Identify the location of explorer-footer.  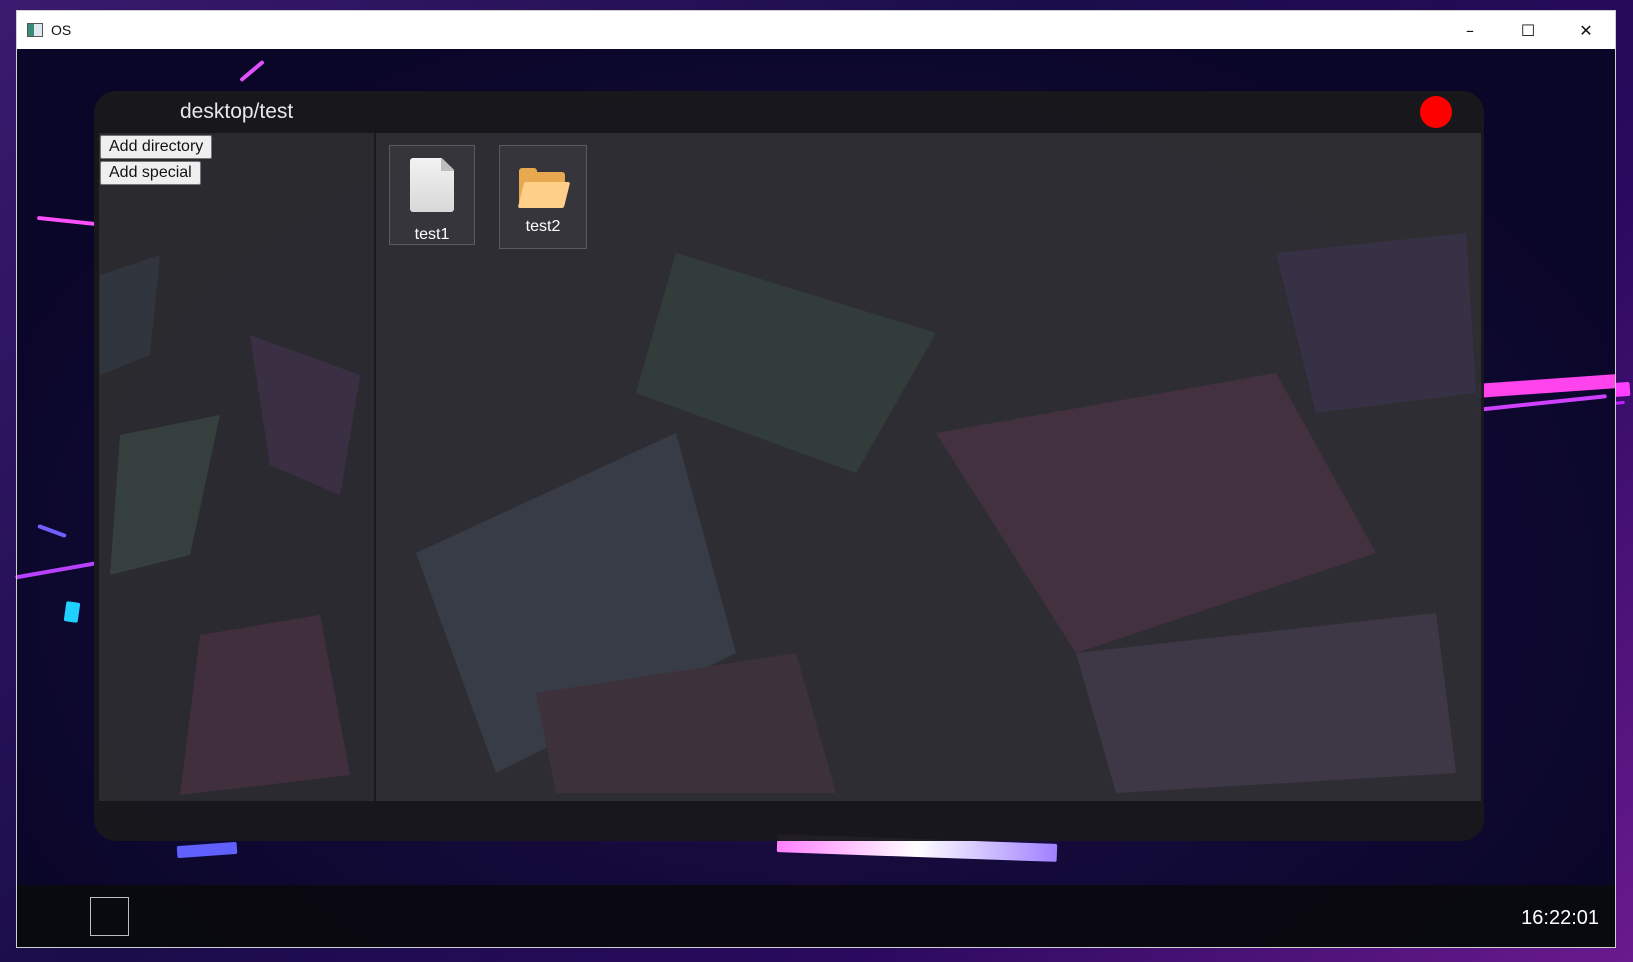
(789, 821).